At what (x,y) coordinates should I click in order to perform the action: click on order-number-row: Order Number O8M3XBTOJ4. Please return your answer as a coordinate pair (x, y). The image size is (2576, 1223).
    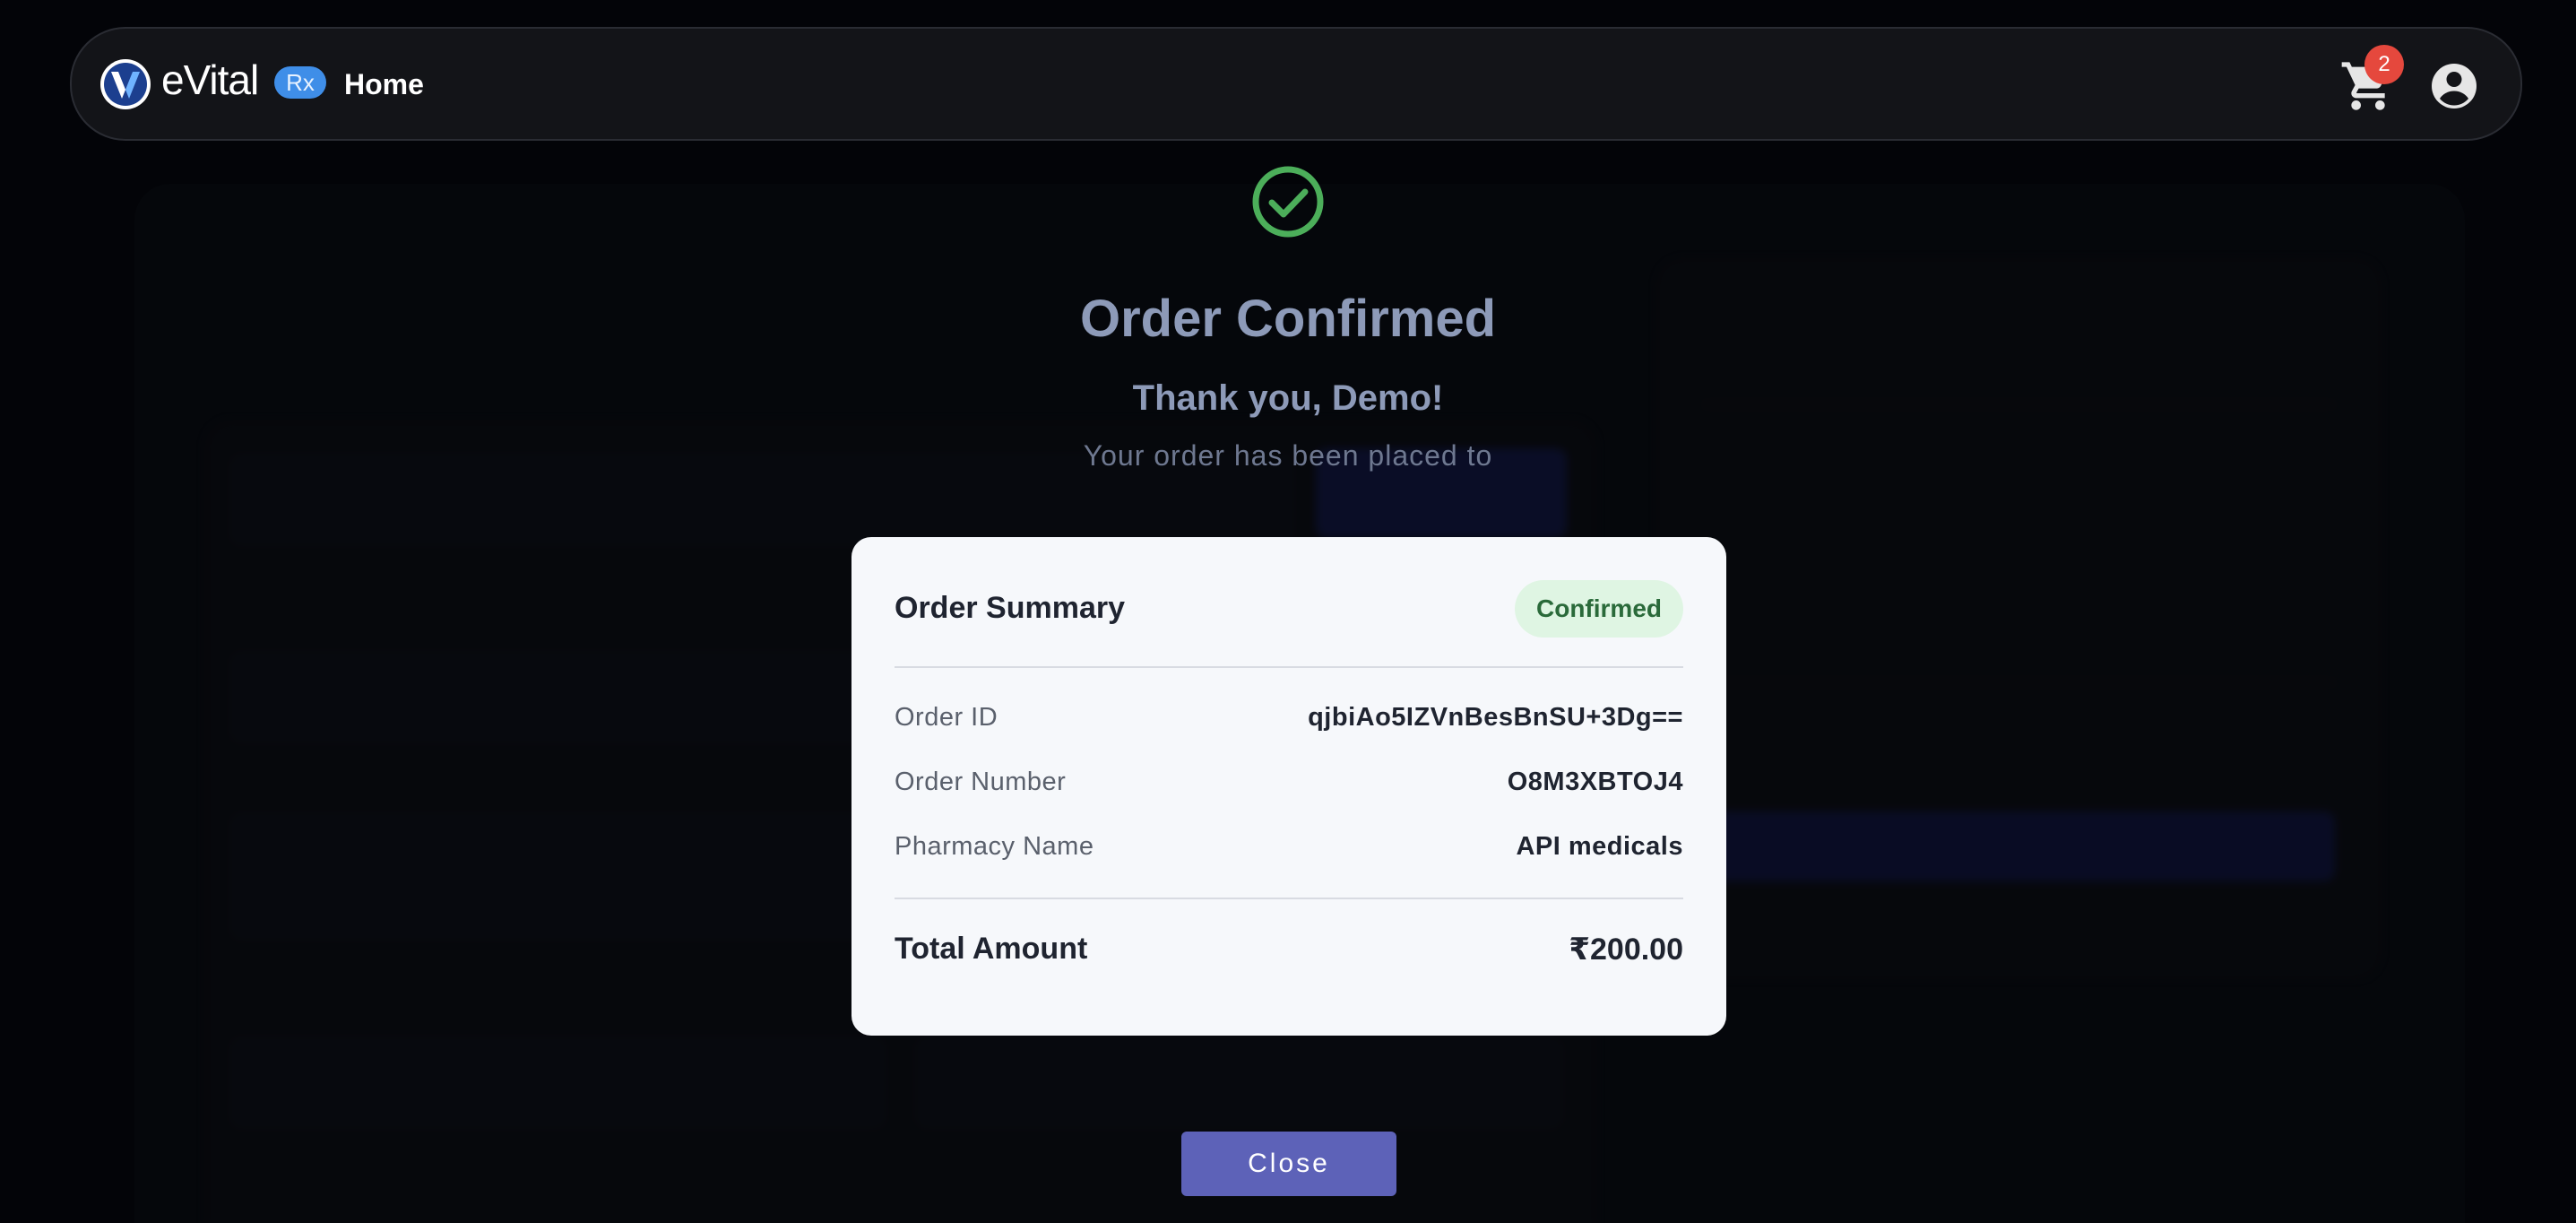
    Looking at the image, I should click on (1289, 785).